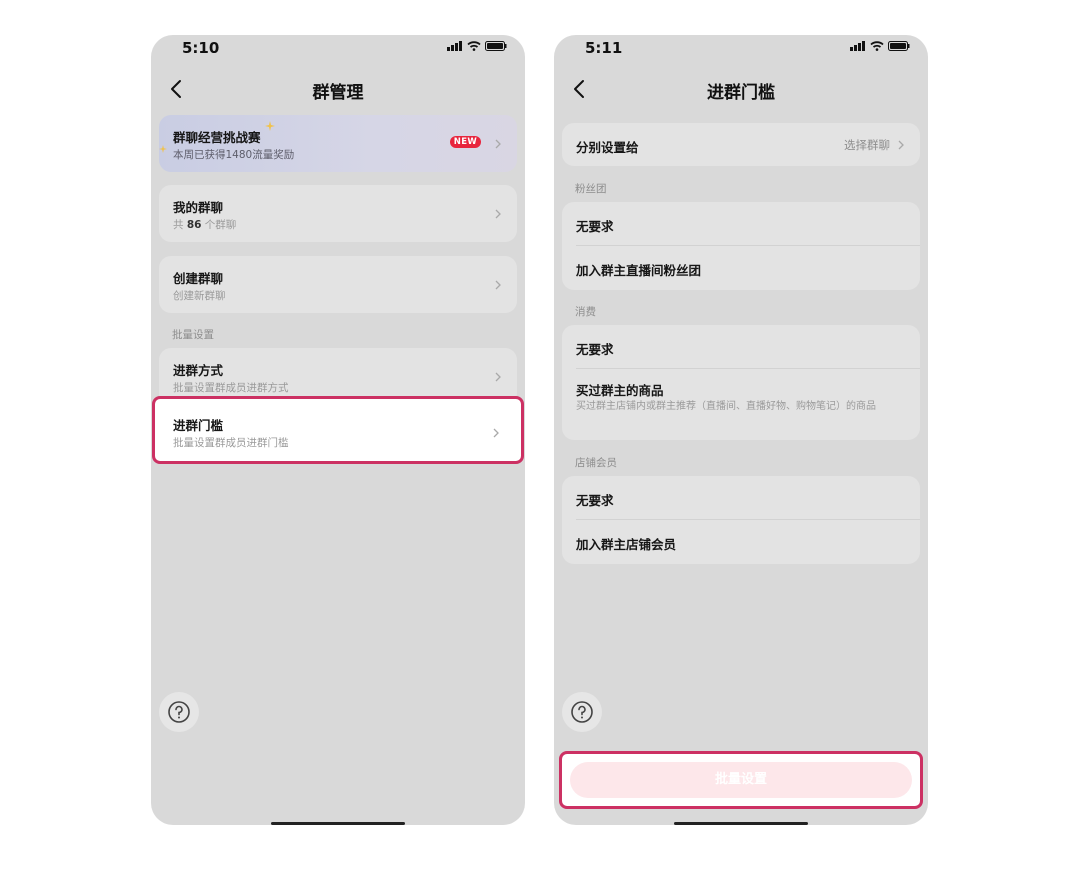 This screenshot has width=1080, height=881. What do you see at coordinates (338, 213) in the screenshot?
I see `my-groups-item: 我的群聊 共 86 个群聊` at bounding box center [338, 213].